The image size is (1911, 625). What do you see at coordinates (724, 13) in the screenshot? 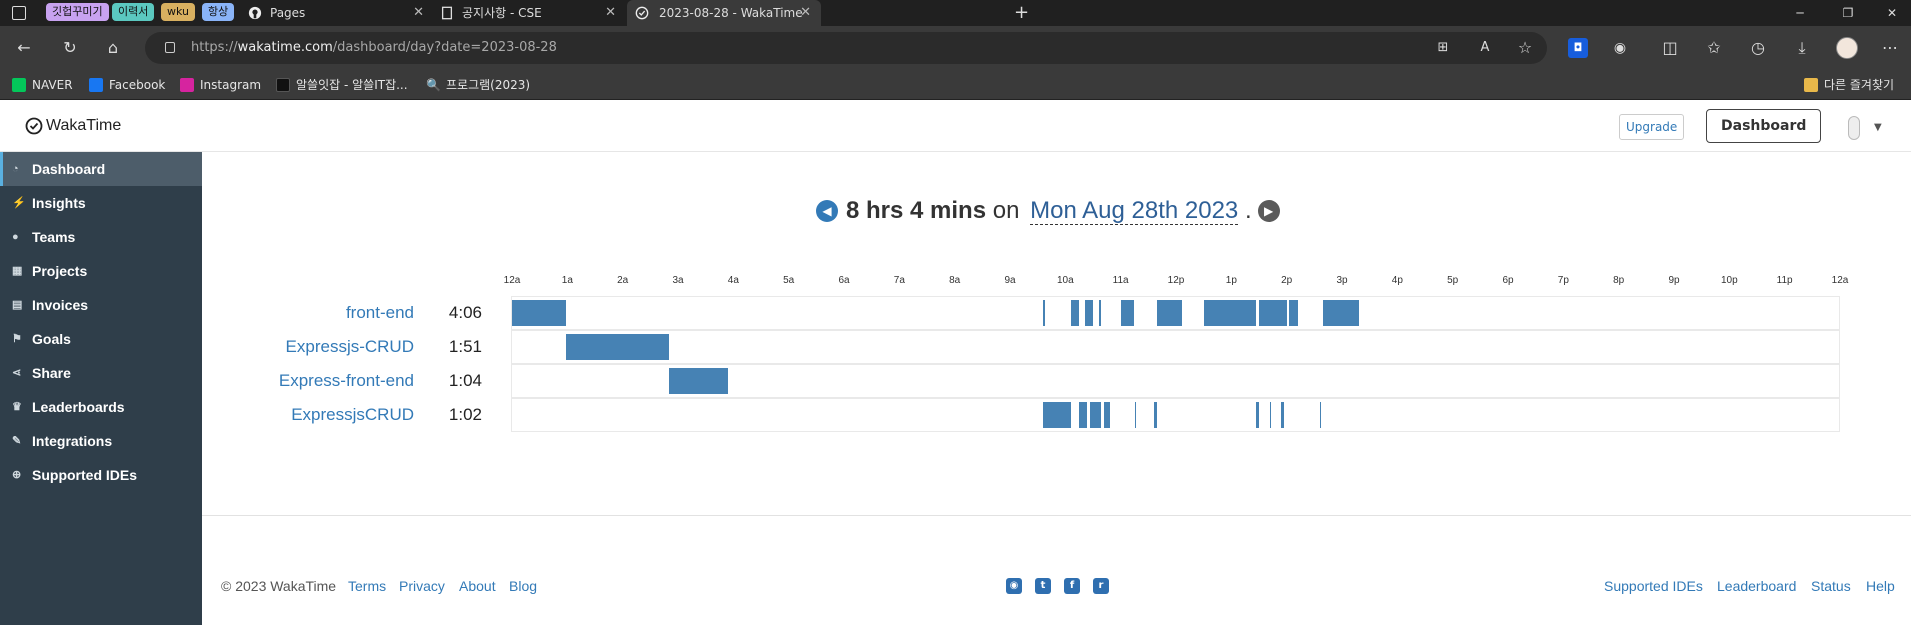
I see `tab-wakatime: 2023-08-28 - WakaTime ✕` at bounding box center [724, 13].